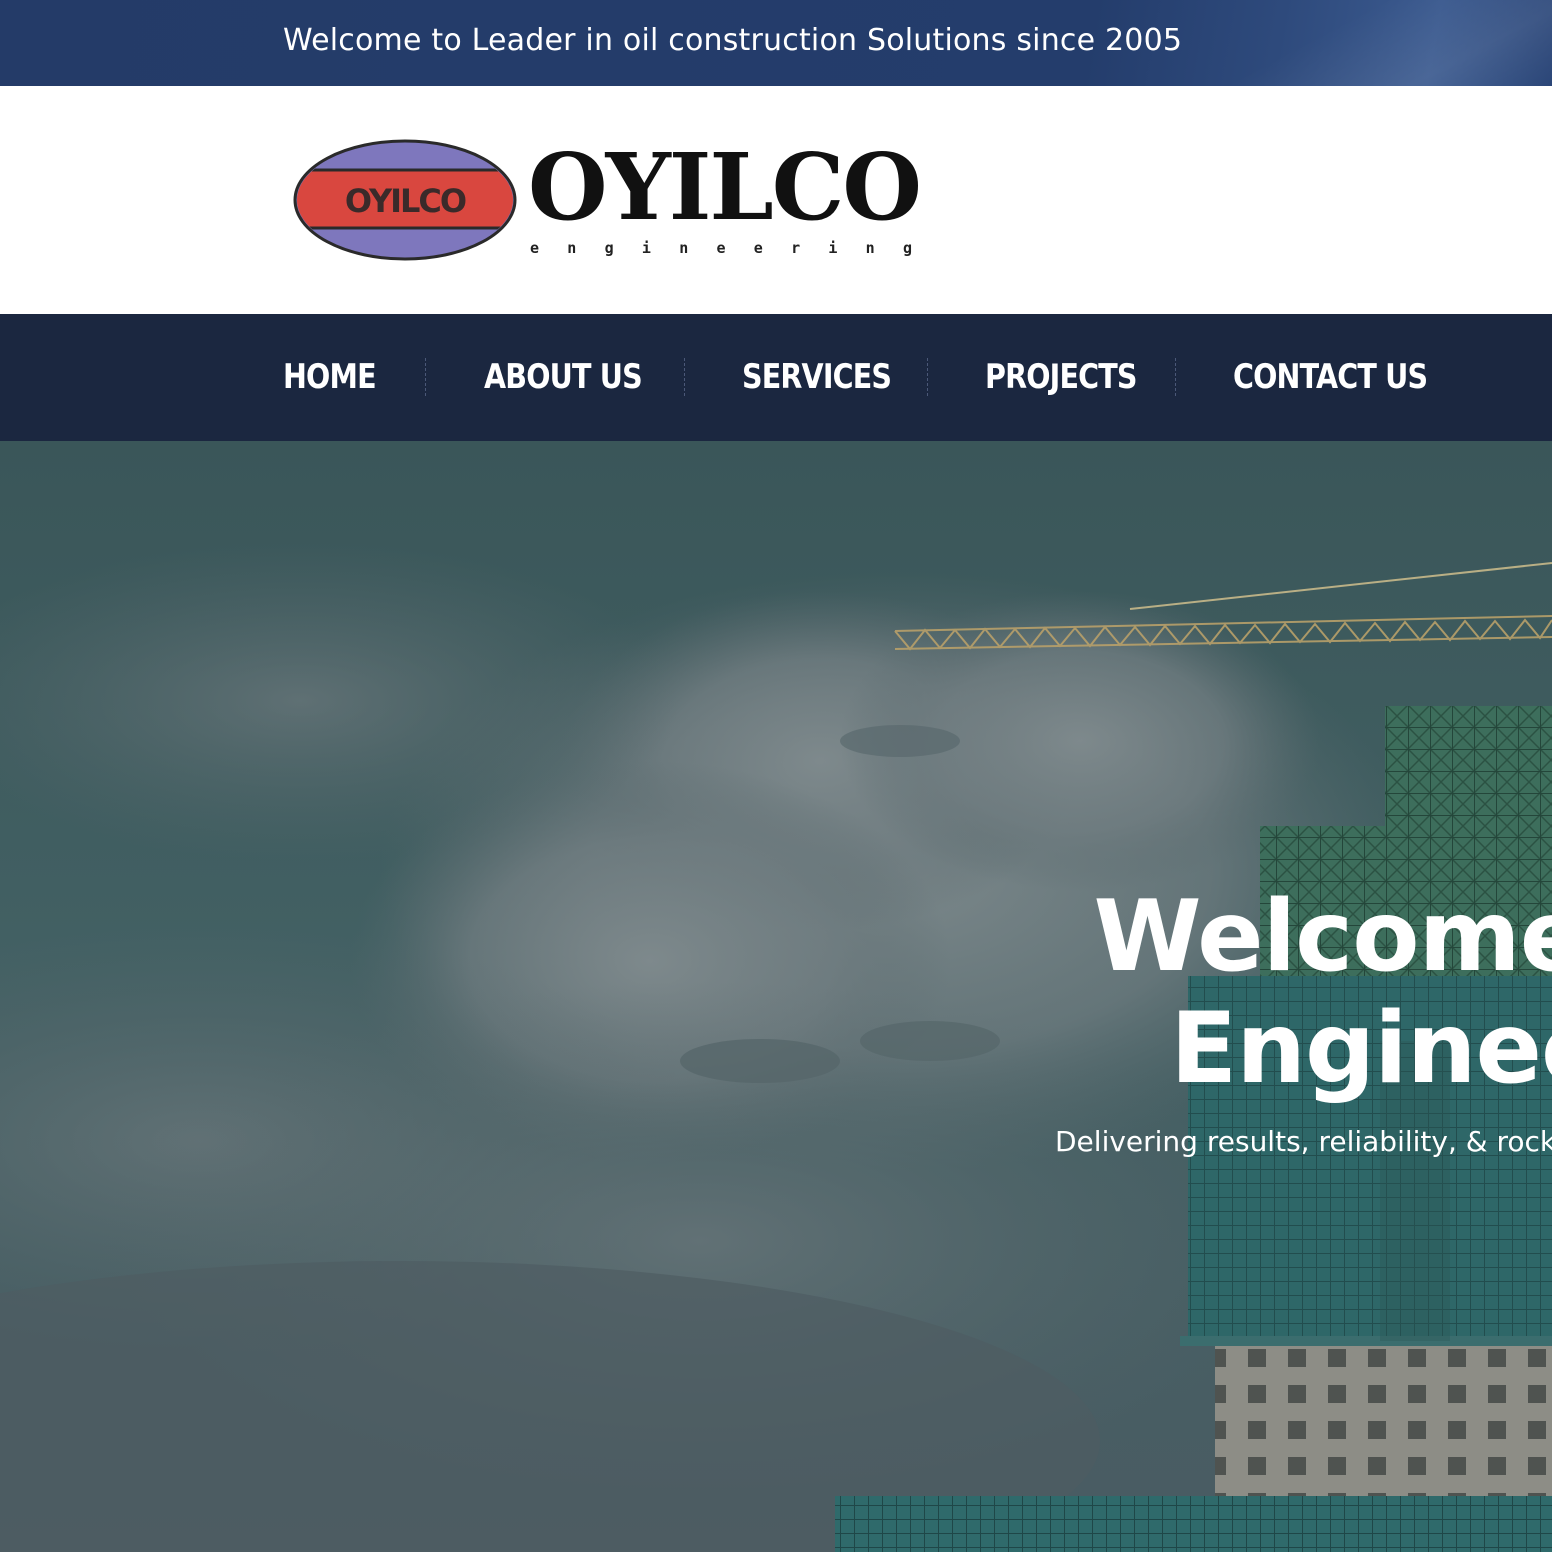 This screenshot has width=1552, height=1552. I want to click on nav-item-about-us: ABOUT US, so click(563, 377).